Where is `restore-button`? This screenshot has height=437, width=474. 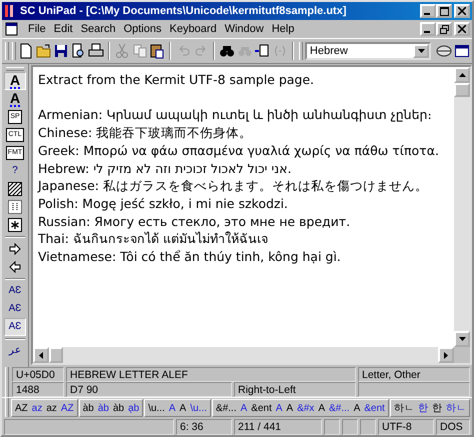 restore-button is located at coordinates (444, 29).